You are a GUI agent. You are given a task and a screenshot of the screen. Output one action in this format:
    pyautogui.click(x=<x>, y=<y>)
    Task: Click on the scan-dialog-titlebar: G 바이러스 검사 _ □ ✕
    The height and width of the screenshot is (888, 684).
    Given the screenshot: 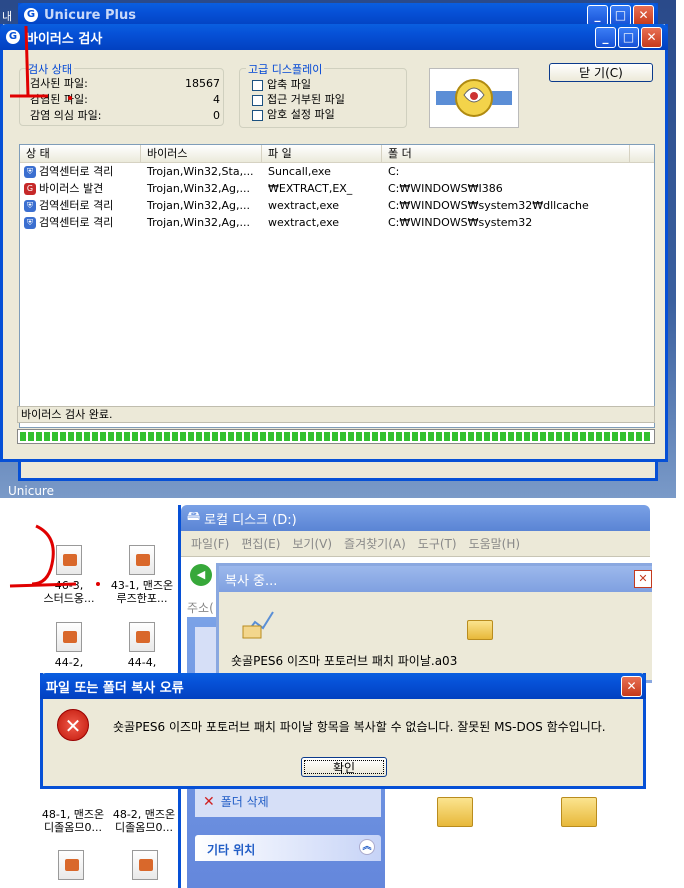 What is the action you would take?
    pyautogui.click(x=334, y=37)
    